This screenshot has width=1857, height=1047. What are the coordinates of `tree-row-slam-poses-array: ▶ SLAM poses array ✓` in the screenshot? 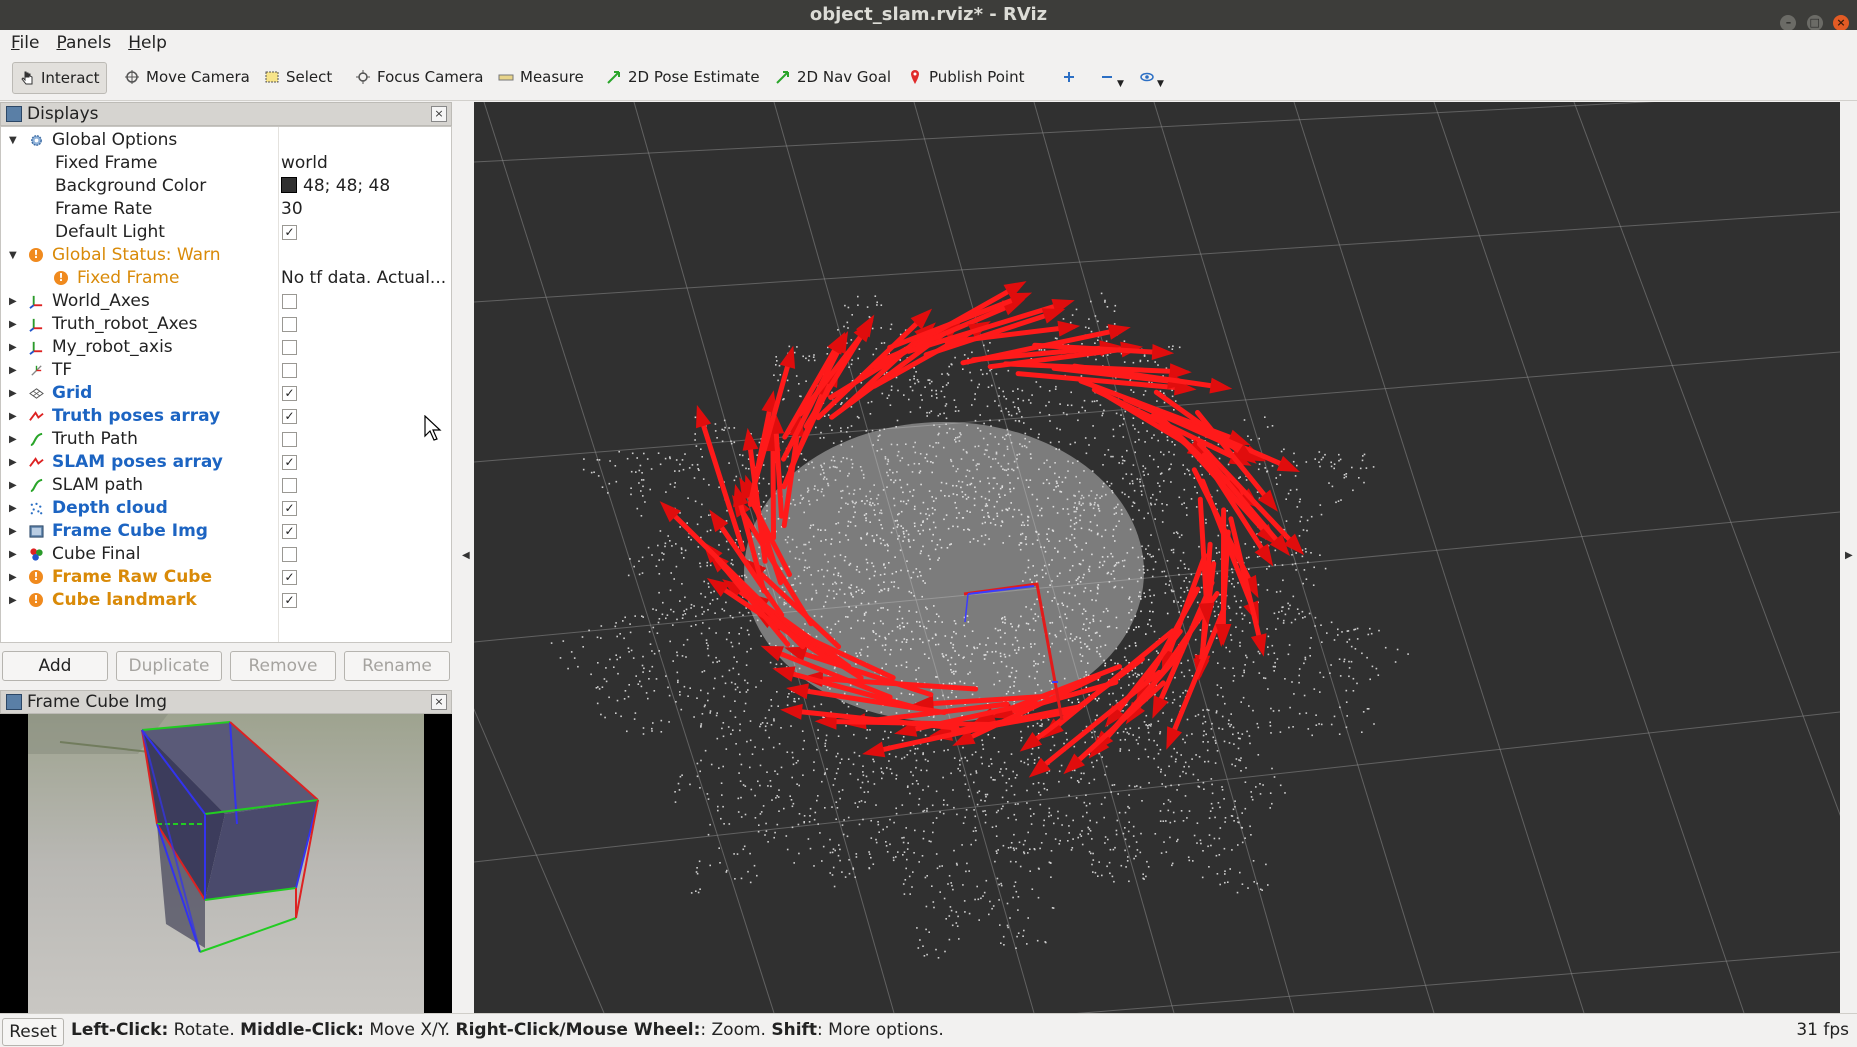 It's located at (226, 462).